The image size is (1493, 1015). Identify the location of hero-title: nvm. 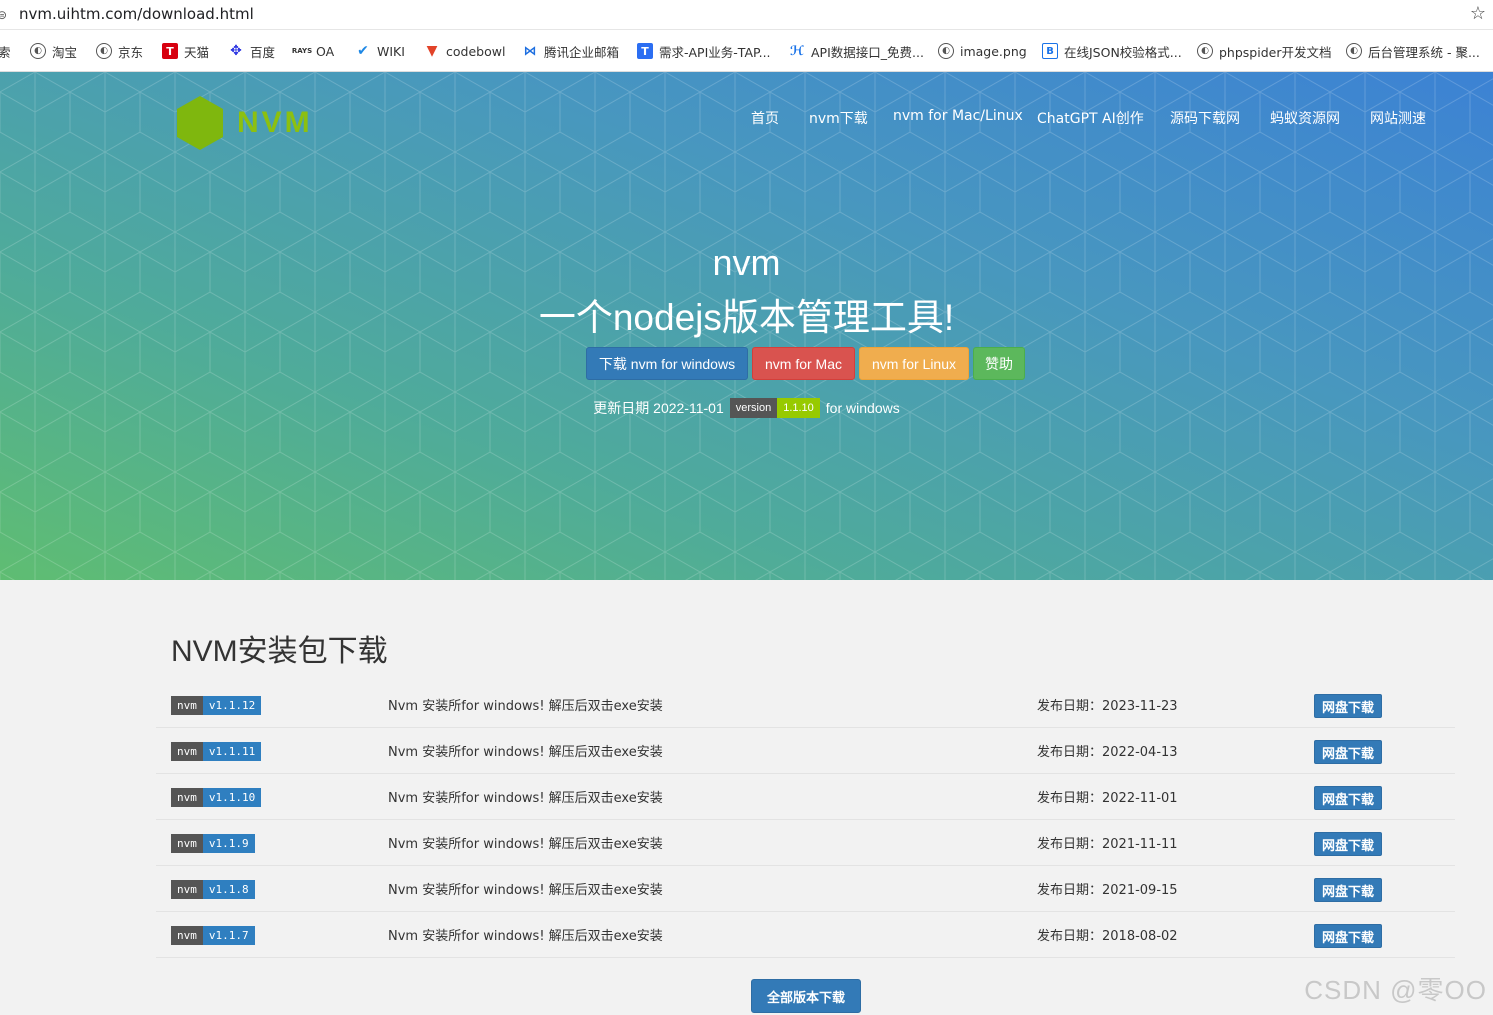
(746, 262).